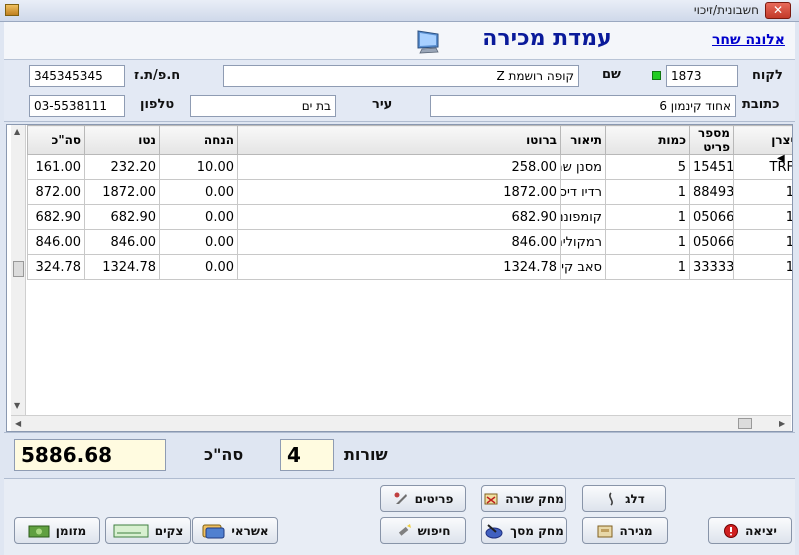  Describe the element at coordinates (235, 530) in the screenshot. I see `credit-button: אשראי` at that location.